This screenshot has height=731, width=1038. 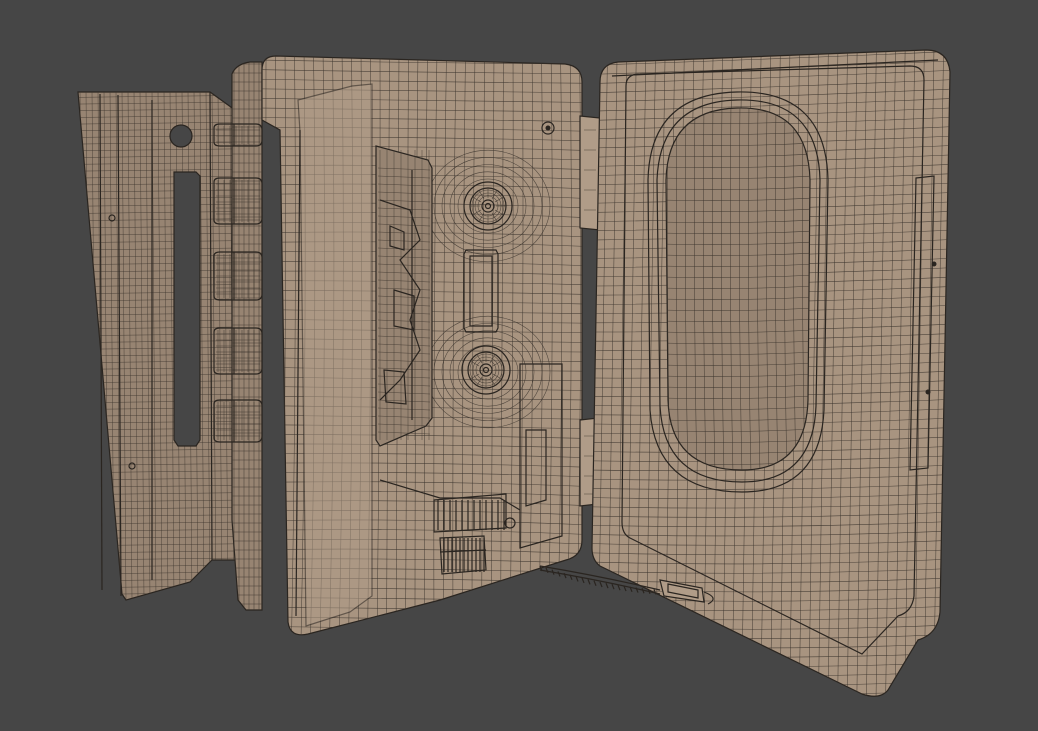 I want to click on back-shell-edge, so click(x=247, y=336).